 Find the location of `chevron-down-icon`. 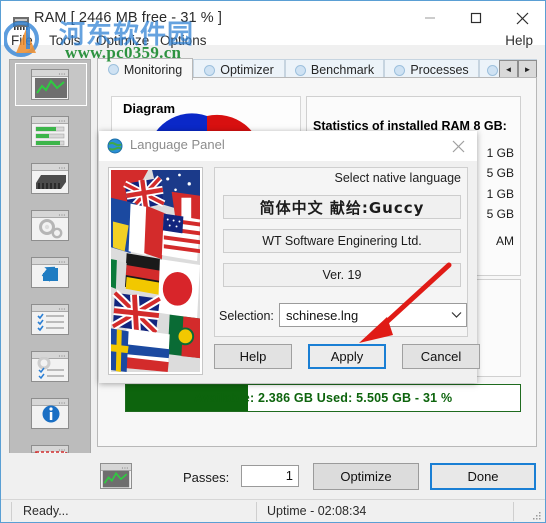

chevron-down-icon is located at coordinates (456, 315).